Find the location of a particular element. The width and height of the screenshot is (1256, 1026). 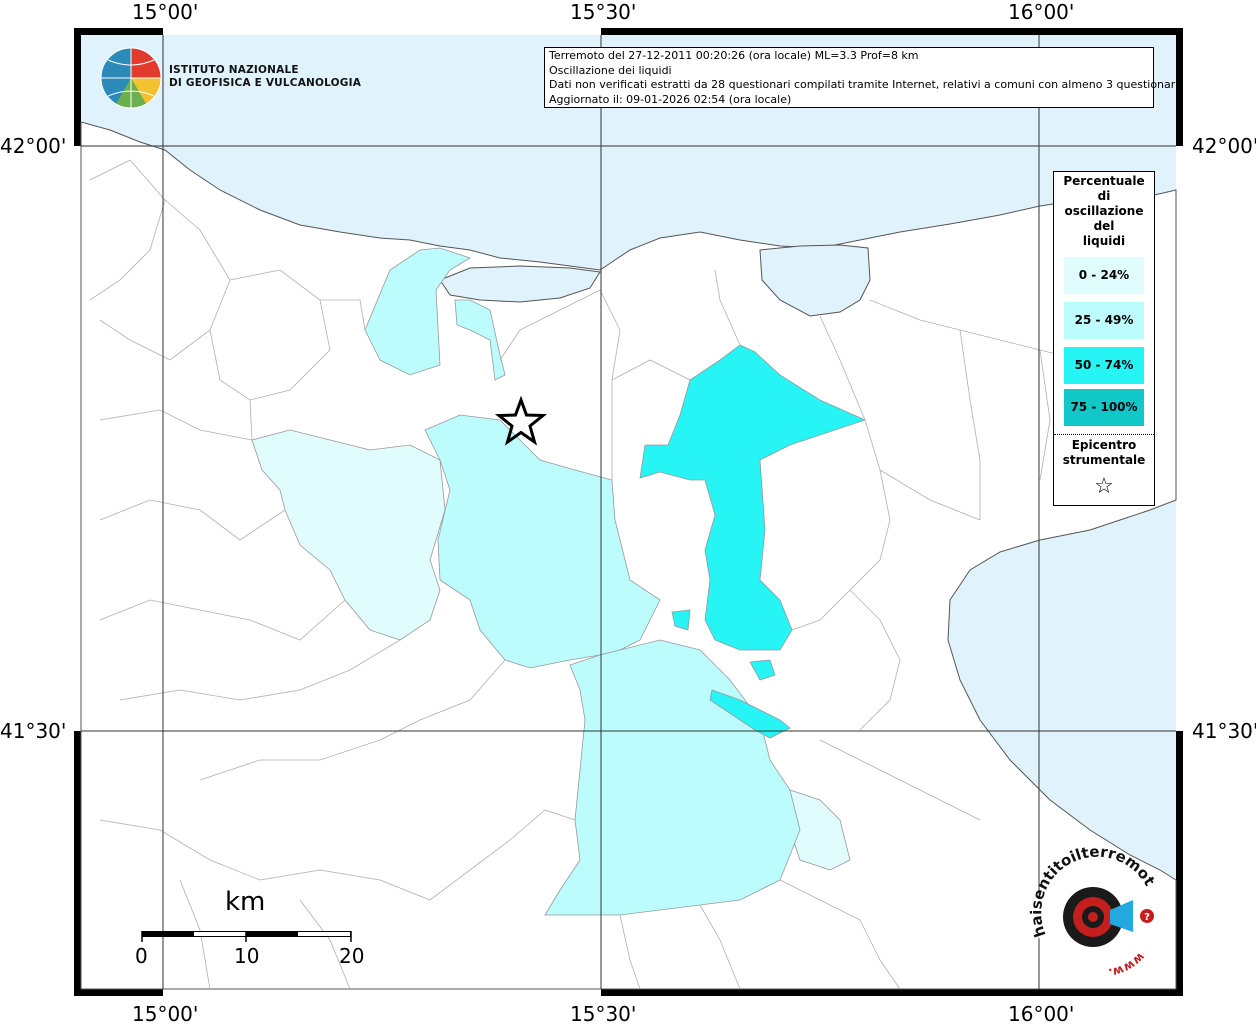

scale-unit: km is located at coordinates (245, 902).